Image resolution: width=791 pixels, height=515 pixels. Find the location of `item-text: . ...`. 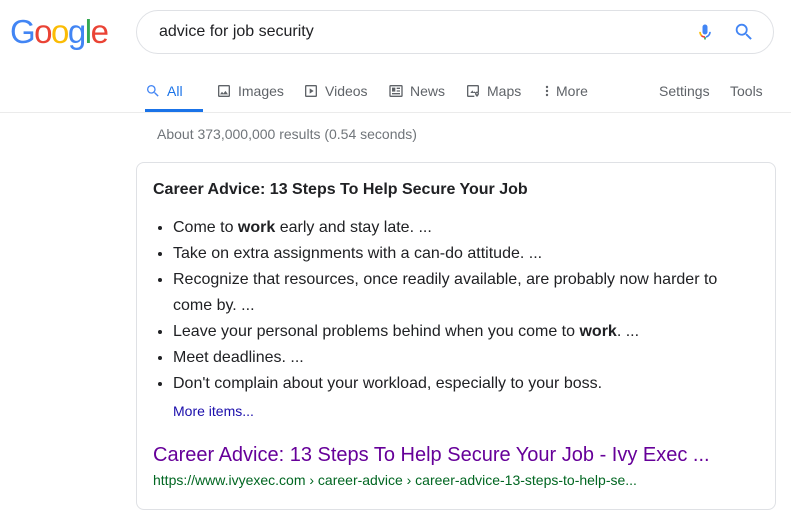

item-text: . ... is located at coordinates (628, 331).